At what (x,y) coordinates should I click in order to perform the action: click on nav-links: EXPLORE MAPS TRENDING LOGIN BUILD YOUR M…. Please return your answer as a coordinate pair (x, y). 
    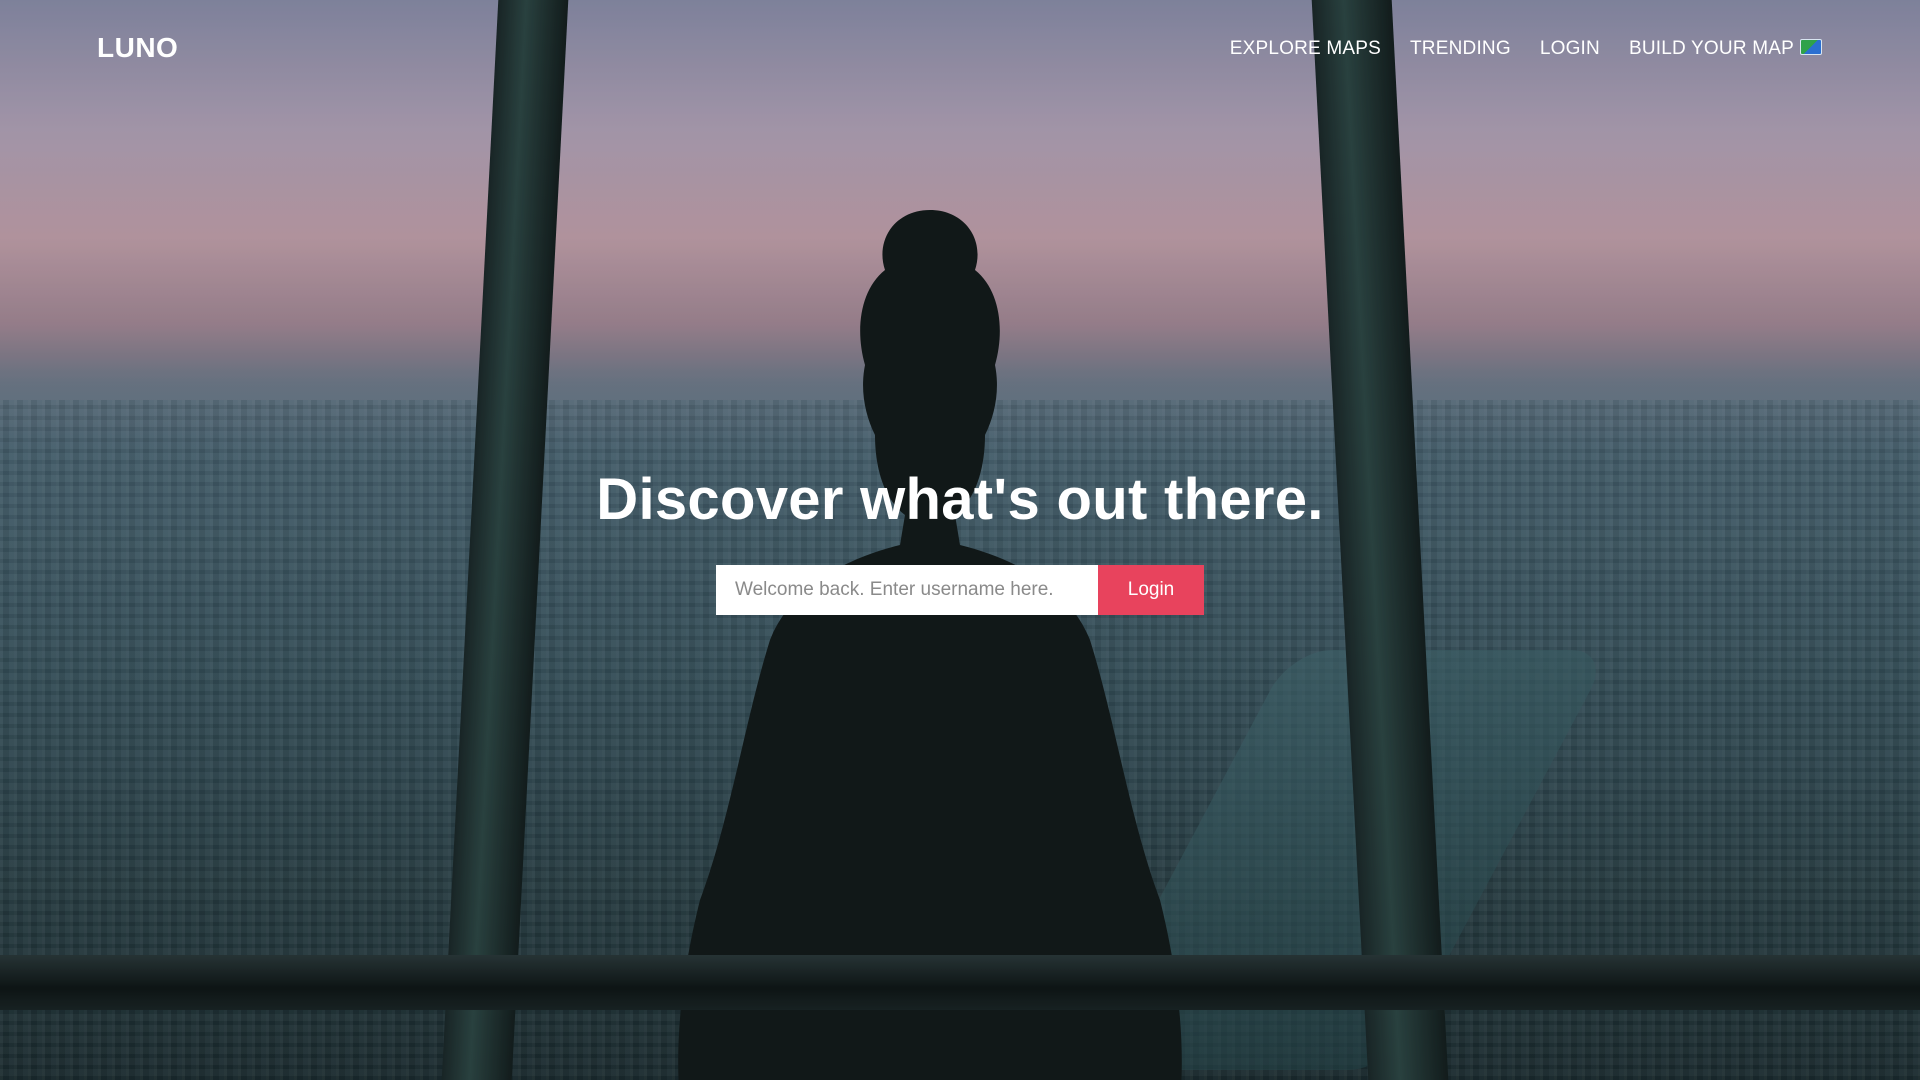
    Looking at the image, I should click on (1526, 49).